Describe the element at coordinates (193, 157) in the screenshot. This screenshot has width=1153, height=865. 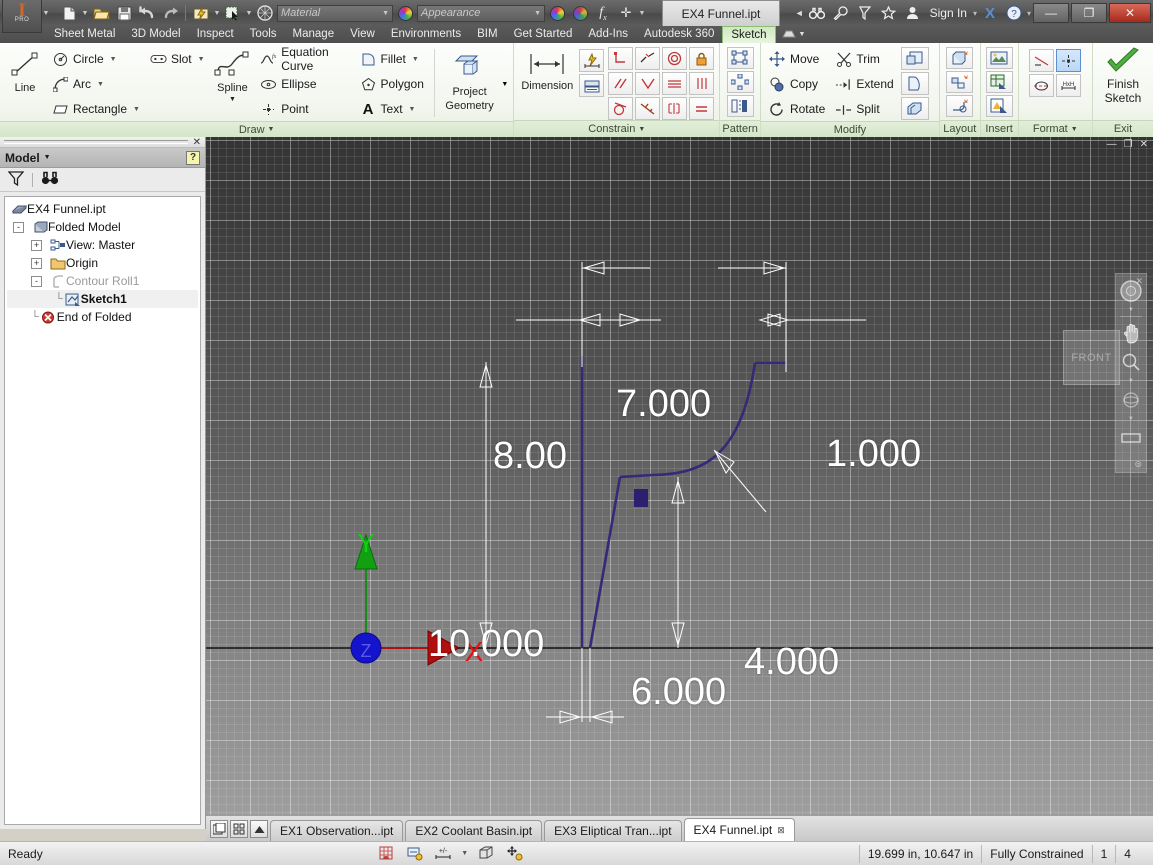
I see `browser-help-icon: ?` at that location.